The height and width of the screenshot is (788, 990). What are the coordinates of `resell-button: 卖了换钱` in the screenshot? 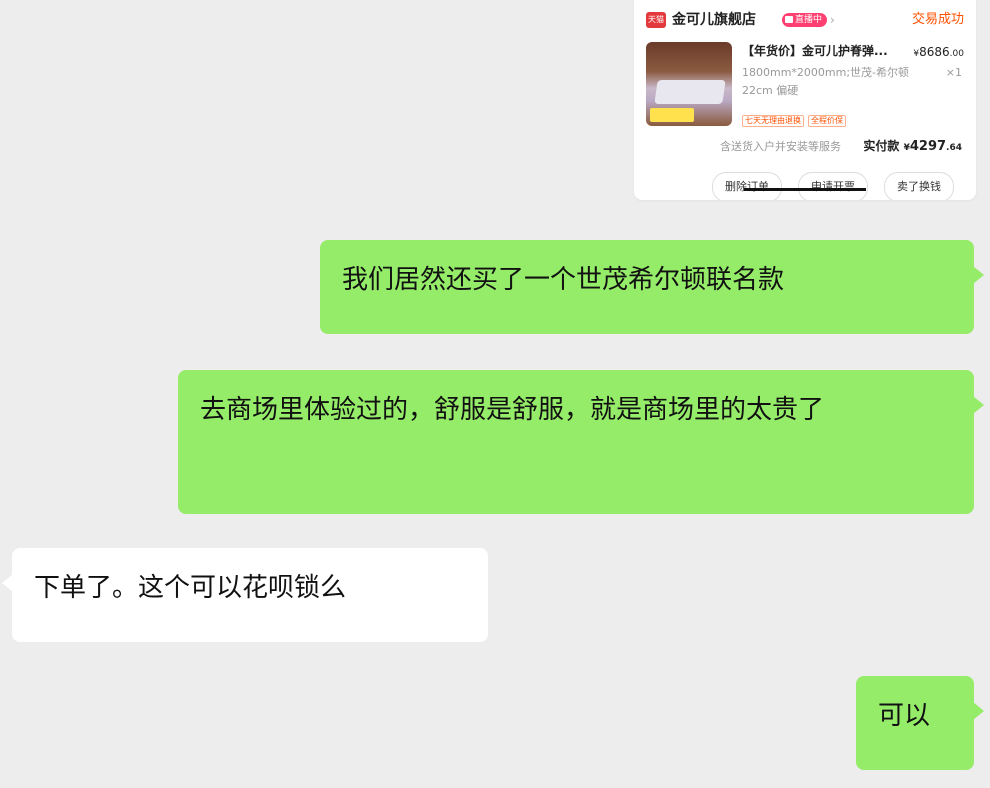 It's located at (919, 186).